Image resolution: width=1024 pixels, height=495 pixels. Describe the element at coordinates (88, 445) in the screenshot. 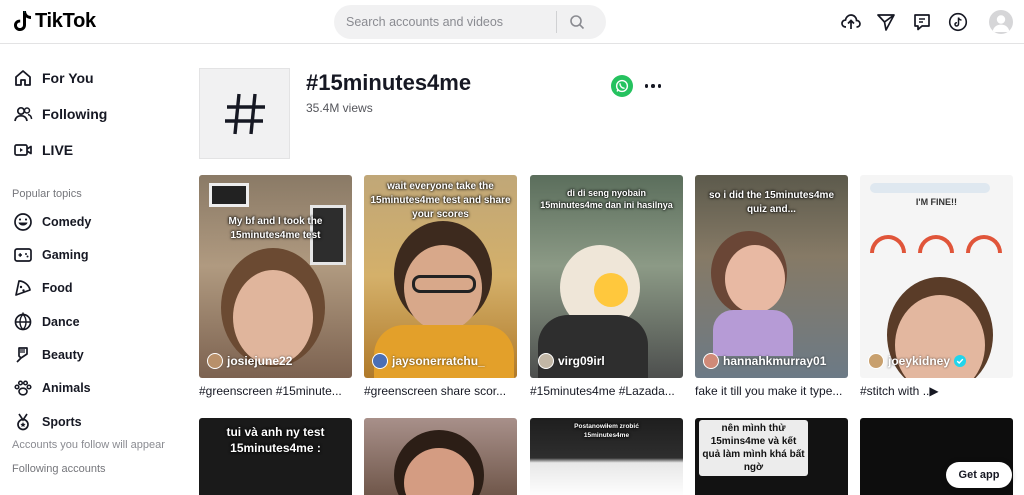

I see `following-accounts-note: Accounts you follow will appear` at that location.